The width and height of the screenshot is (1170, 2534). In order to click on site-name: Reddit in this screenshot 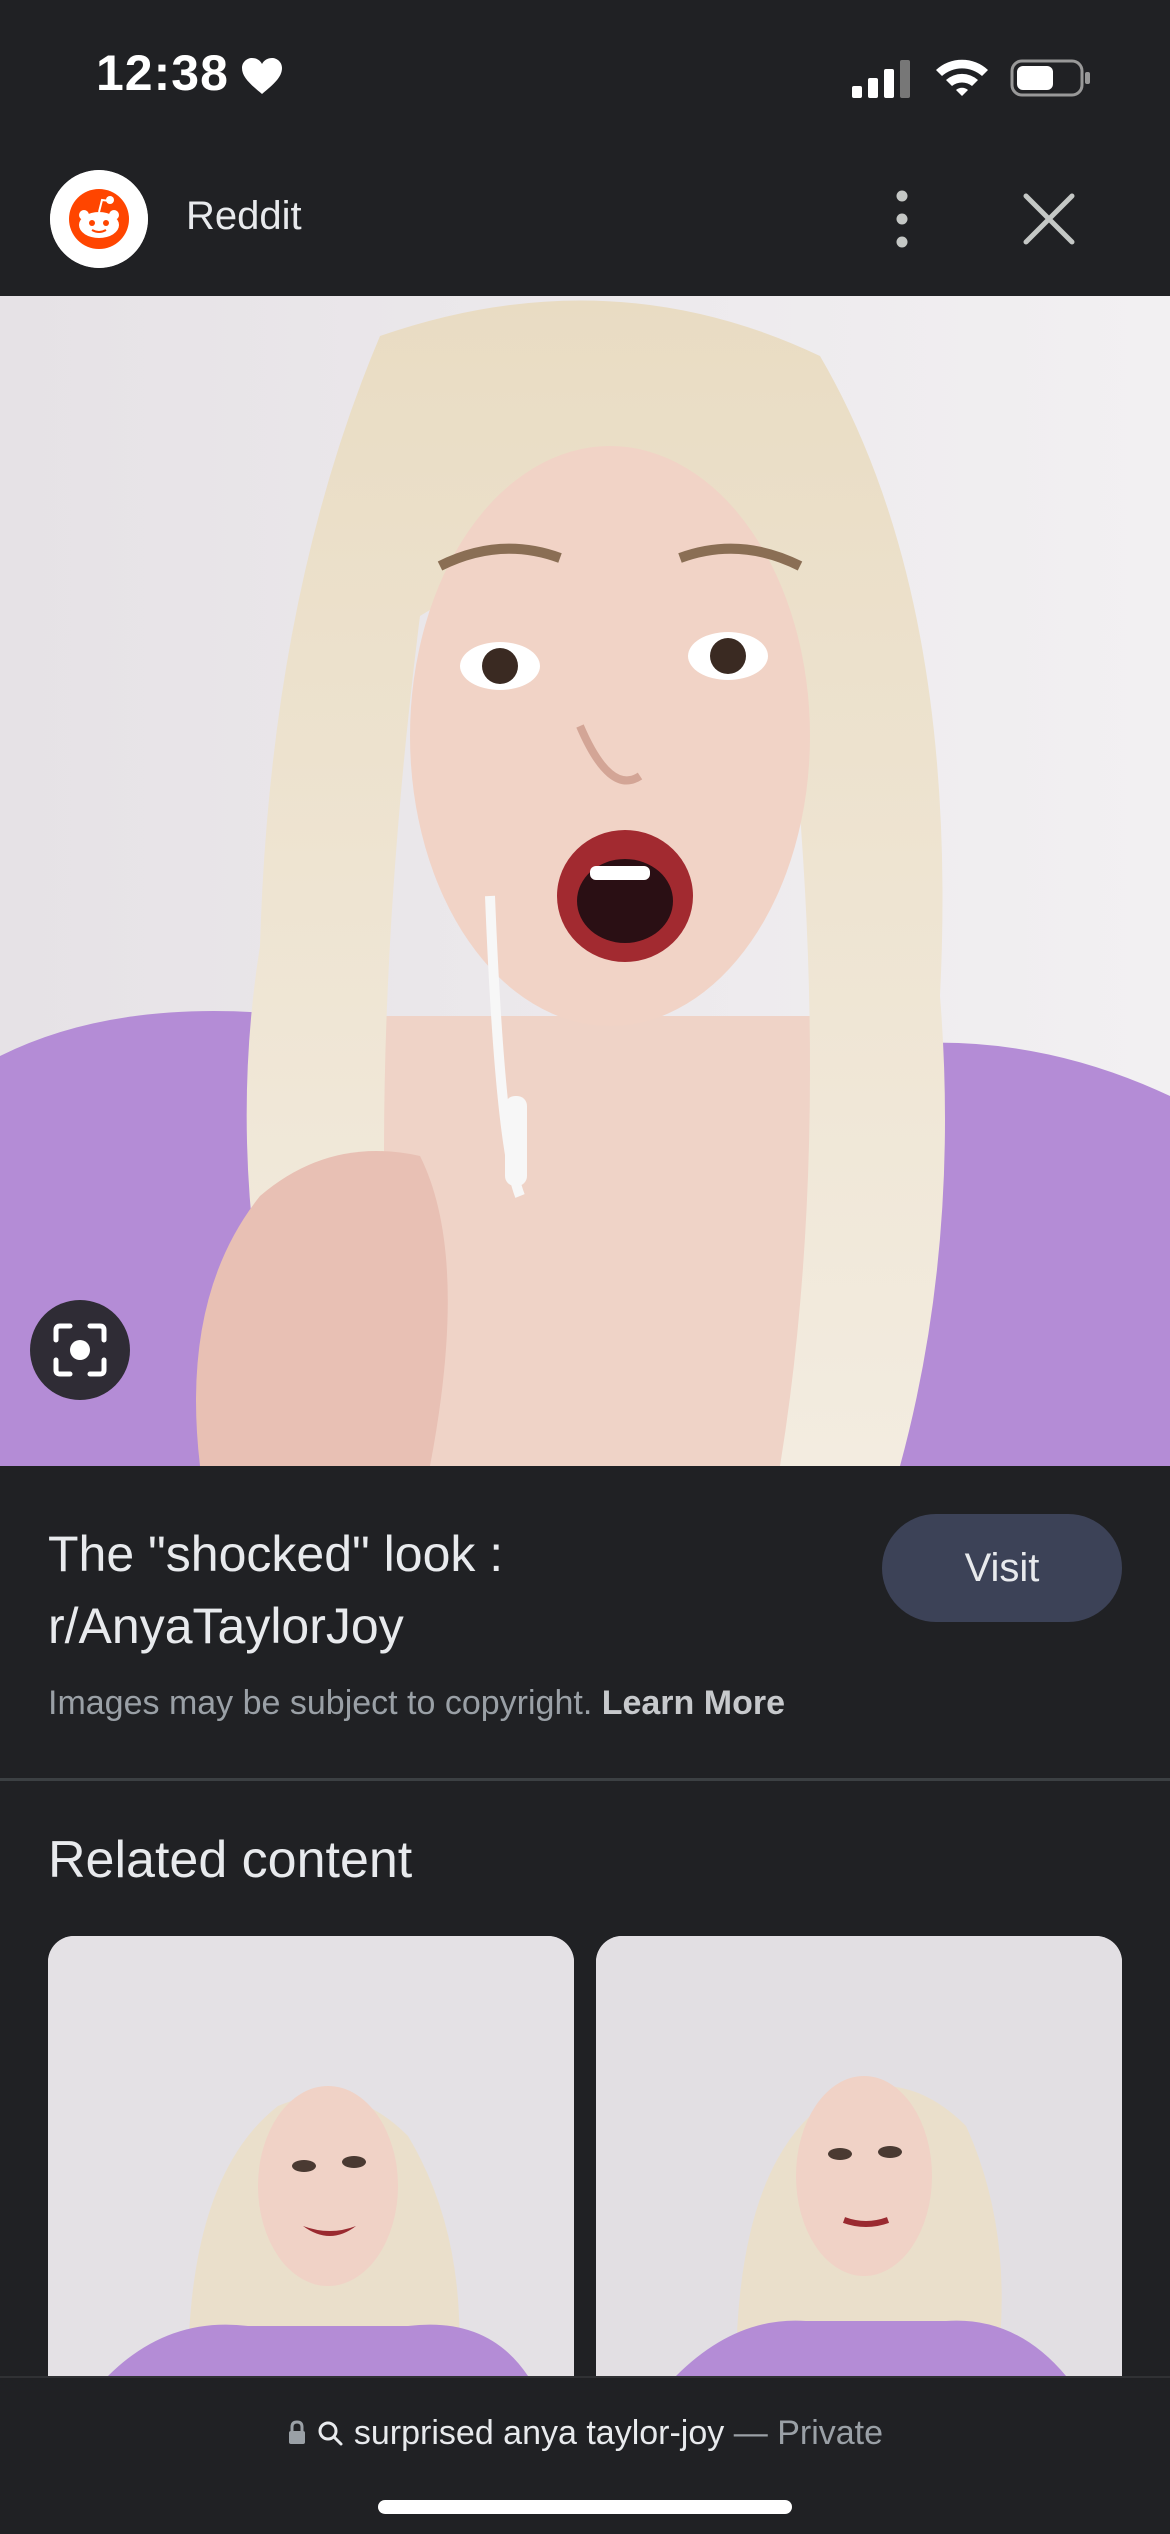, I will do `click(244, 216)`.